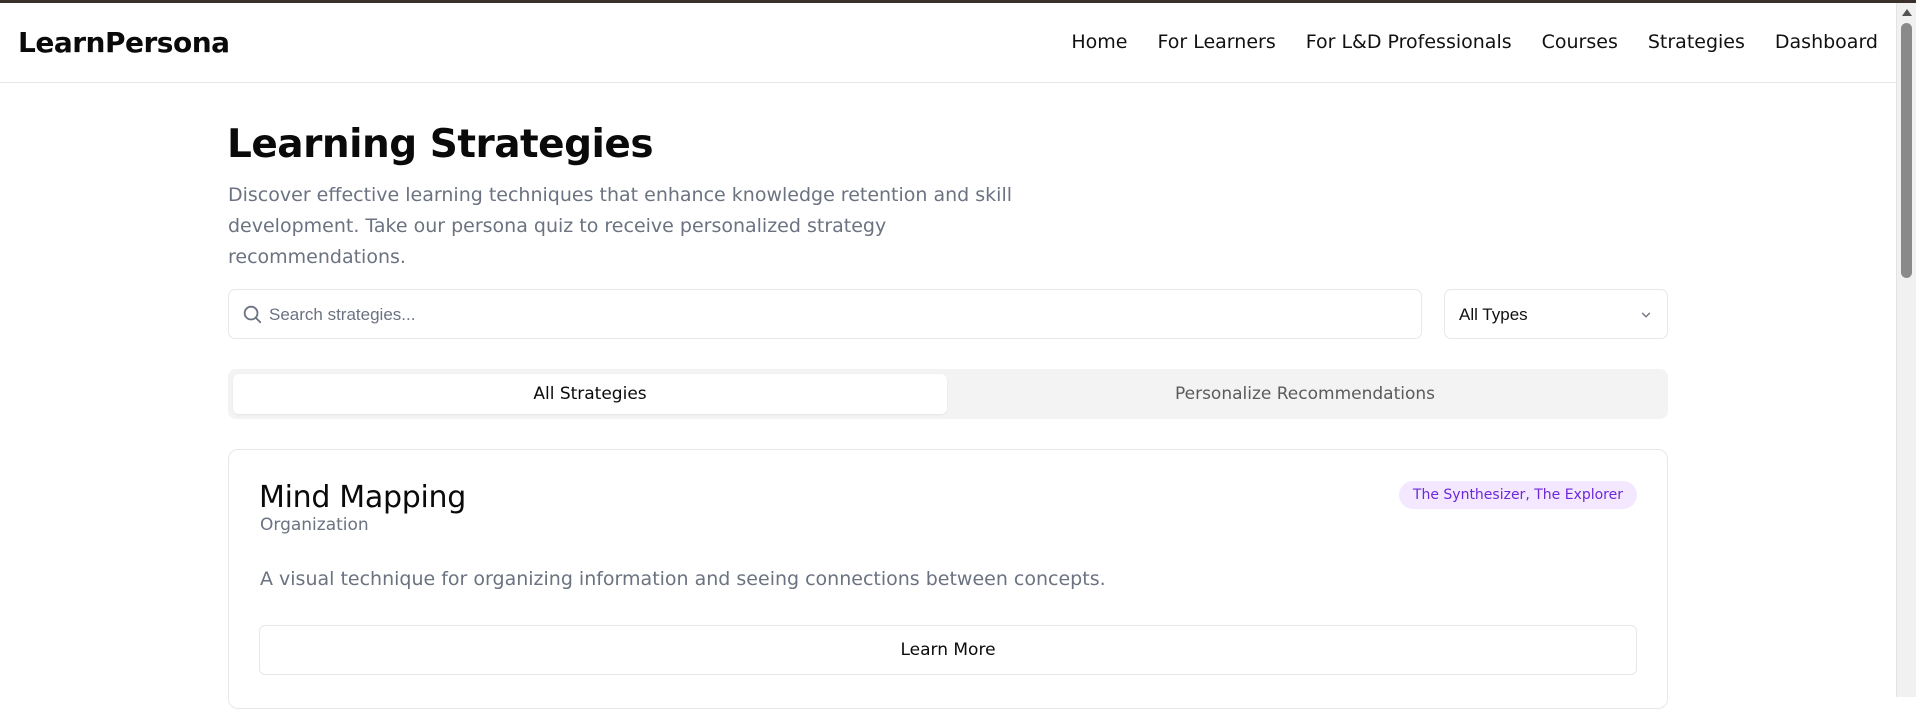 This screenshot has width=1916, height=709. What do you see at coordinates (590, 394) in the screenshot?
I see `tab-all-strategies: All Strategies` at bounding box center [590, 394].